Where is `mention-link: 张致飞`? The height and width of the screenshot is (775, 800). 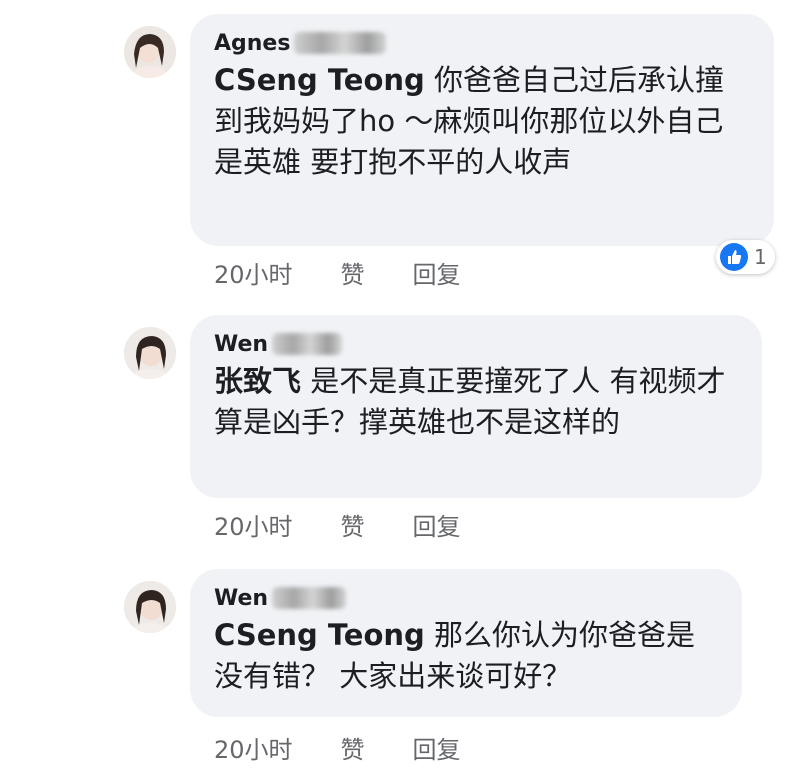 mention-link: 张致飞 is located at coordinates (257, 381).